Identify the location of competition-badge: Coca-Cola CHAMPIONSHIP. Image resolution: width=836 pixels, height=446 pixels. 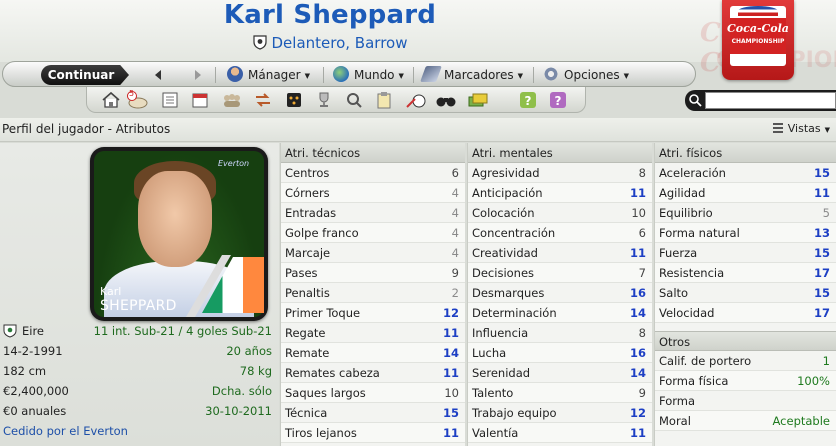
(758, 40).